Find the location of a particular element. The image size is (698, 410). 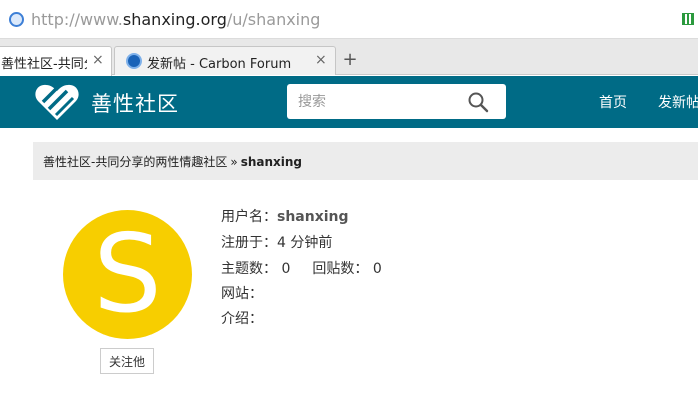

info-registered: 注册于：4 分钟前 is located at coordinates (276, 242).